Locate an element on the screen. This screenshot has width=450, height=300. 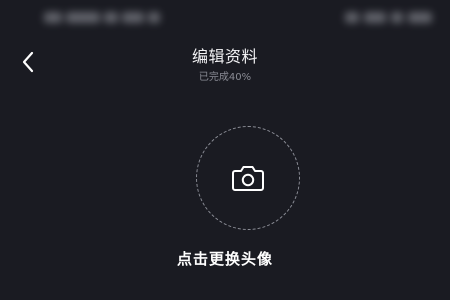
page-title: 编辑资料 is located at coordinates (224, 56).